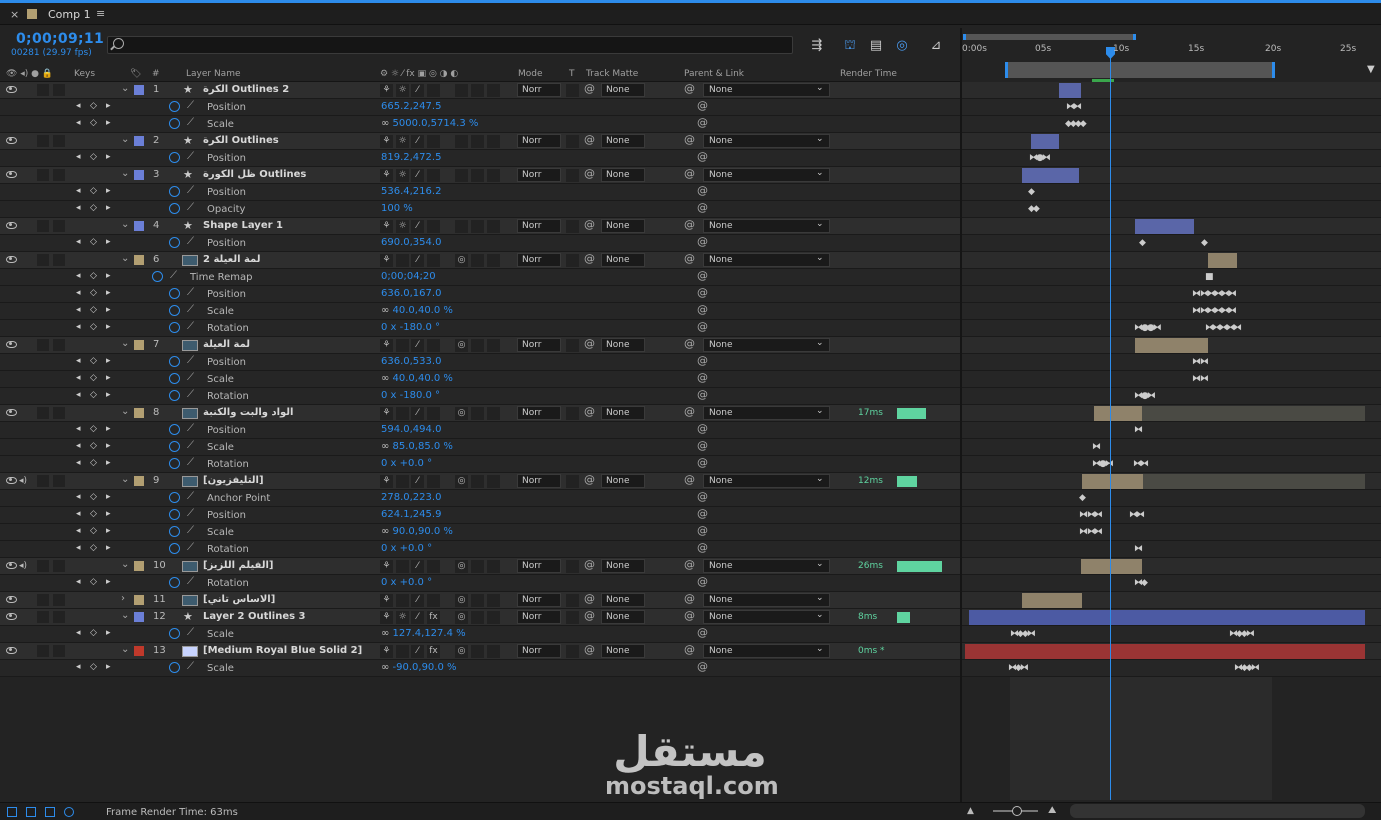  What do you see at coordinates (1373, 70) in the screenshot?
I see `comp-marker-bin-icon: ▼` at bounding box center [1373, 70].